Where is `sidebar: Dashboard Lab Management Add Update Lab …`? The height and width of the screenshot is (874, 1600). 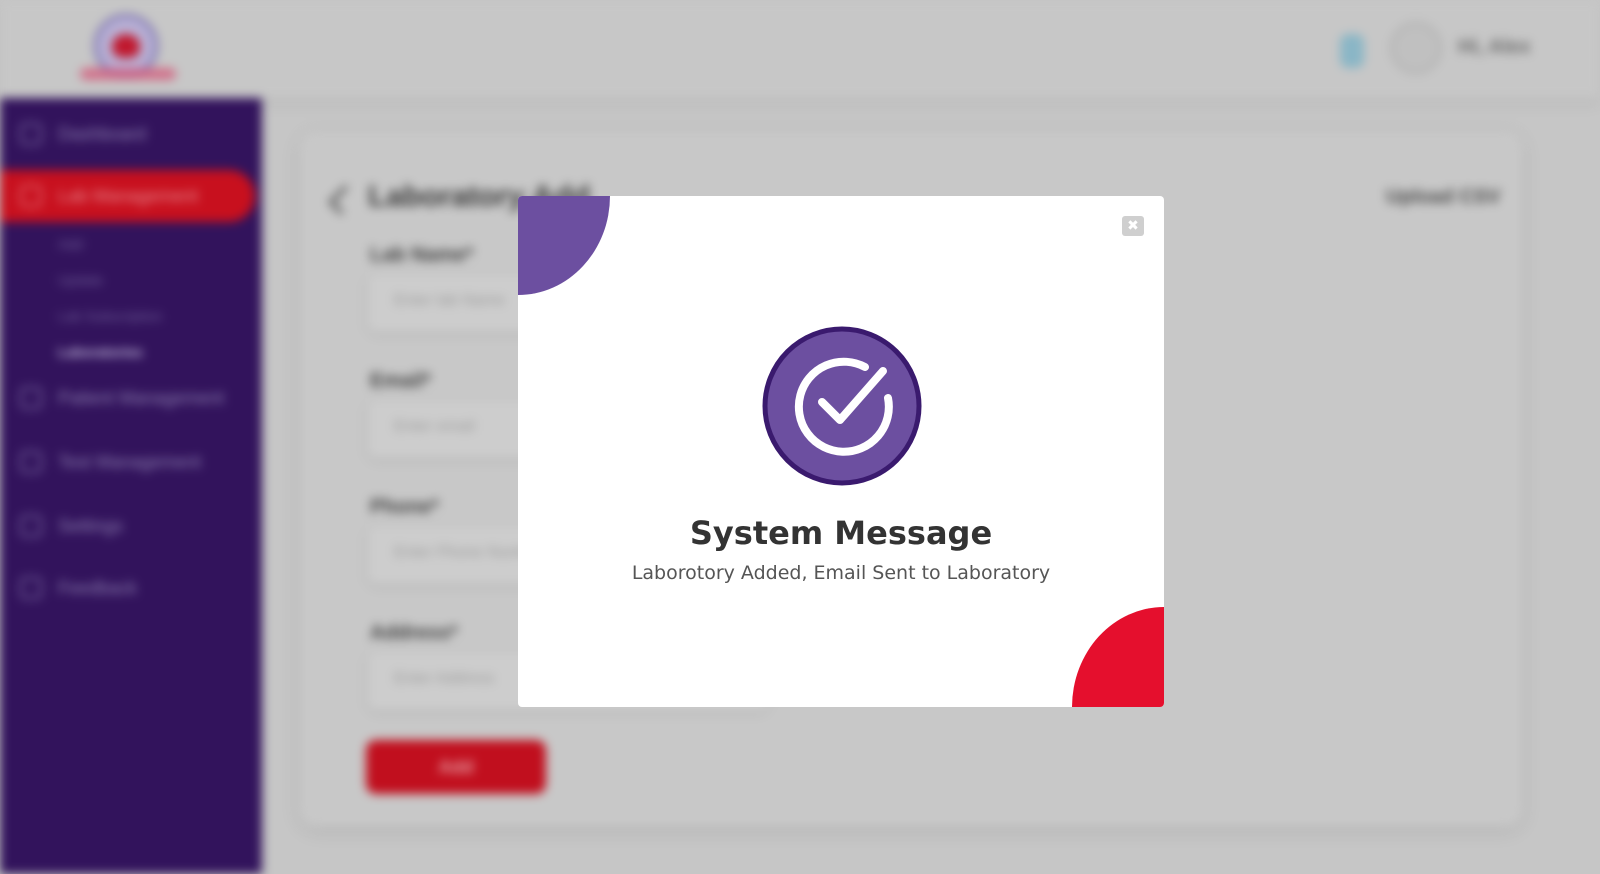
sidebar: Dashboard Lab Management Add Update Lab … is located at coordinates (131, 486).